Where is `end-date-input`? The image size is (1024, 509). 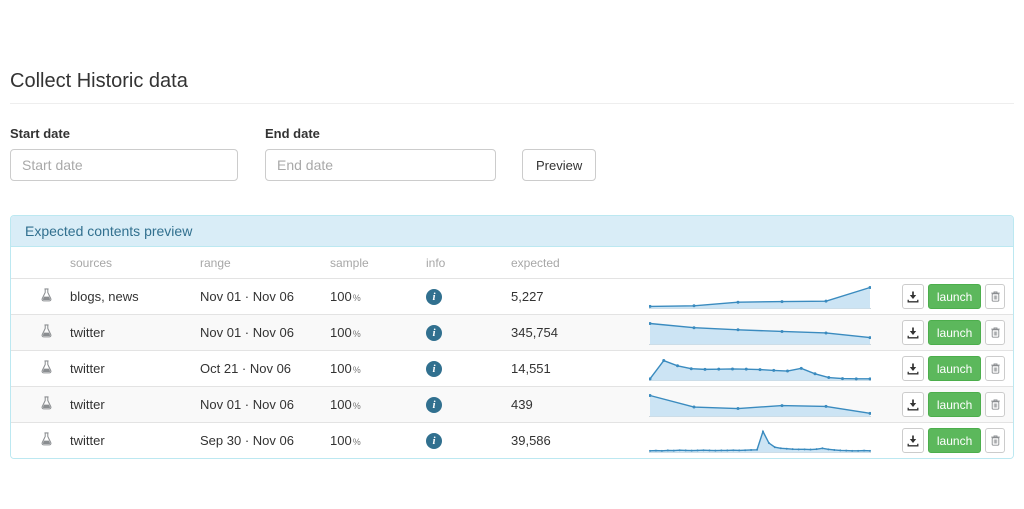 end-date-input is located at coordinates (380, 165).